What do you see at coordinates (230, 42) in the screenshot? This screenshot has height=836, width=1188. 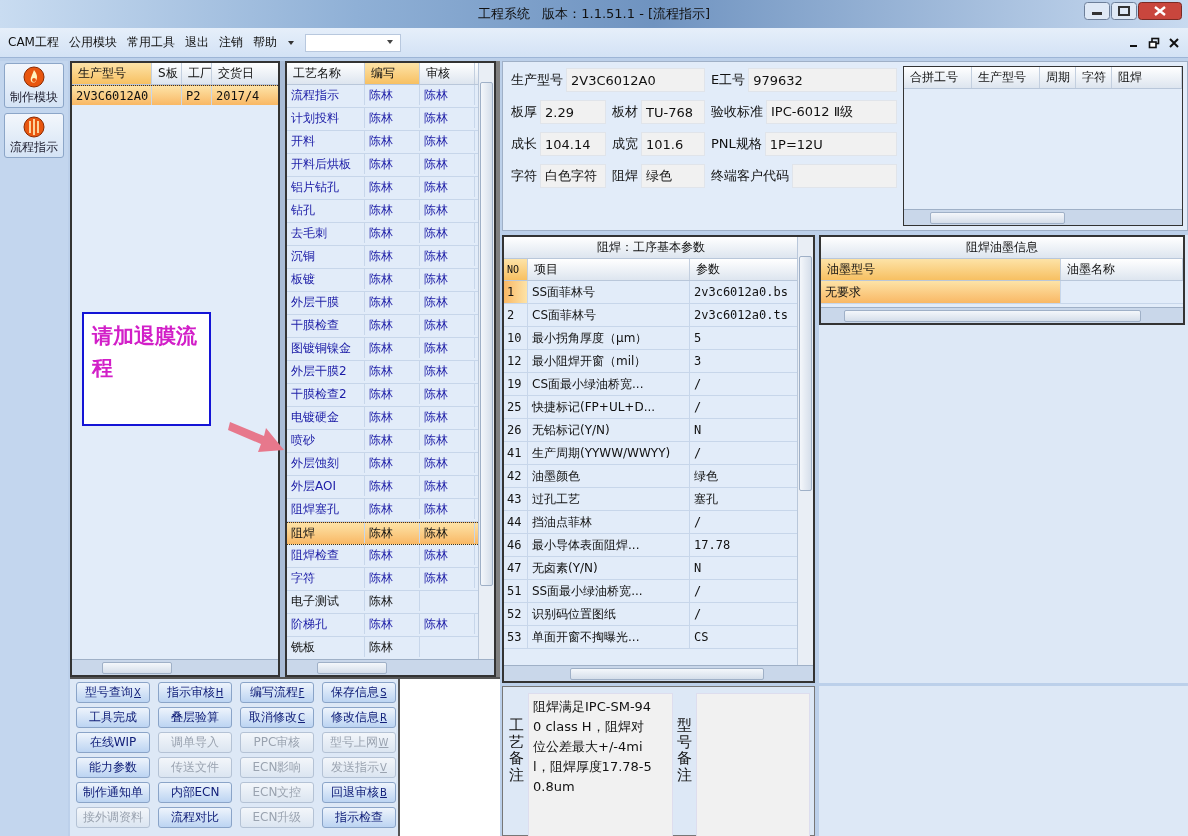 I see `menu-item: 注销` at bounding box center [230, 42].